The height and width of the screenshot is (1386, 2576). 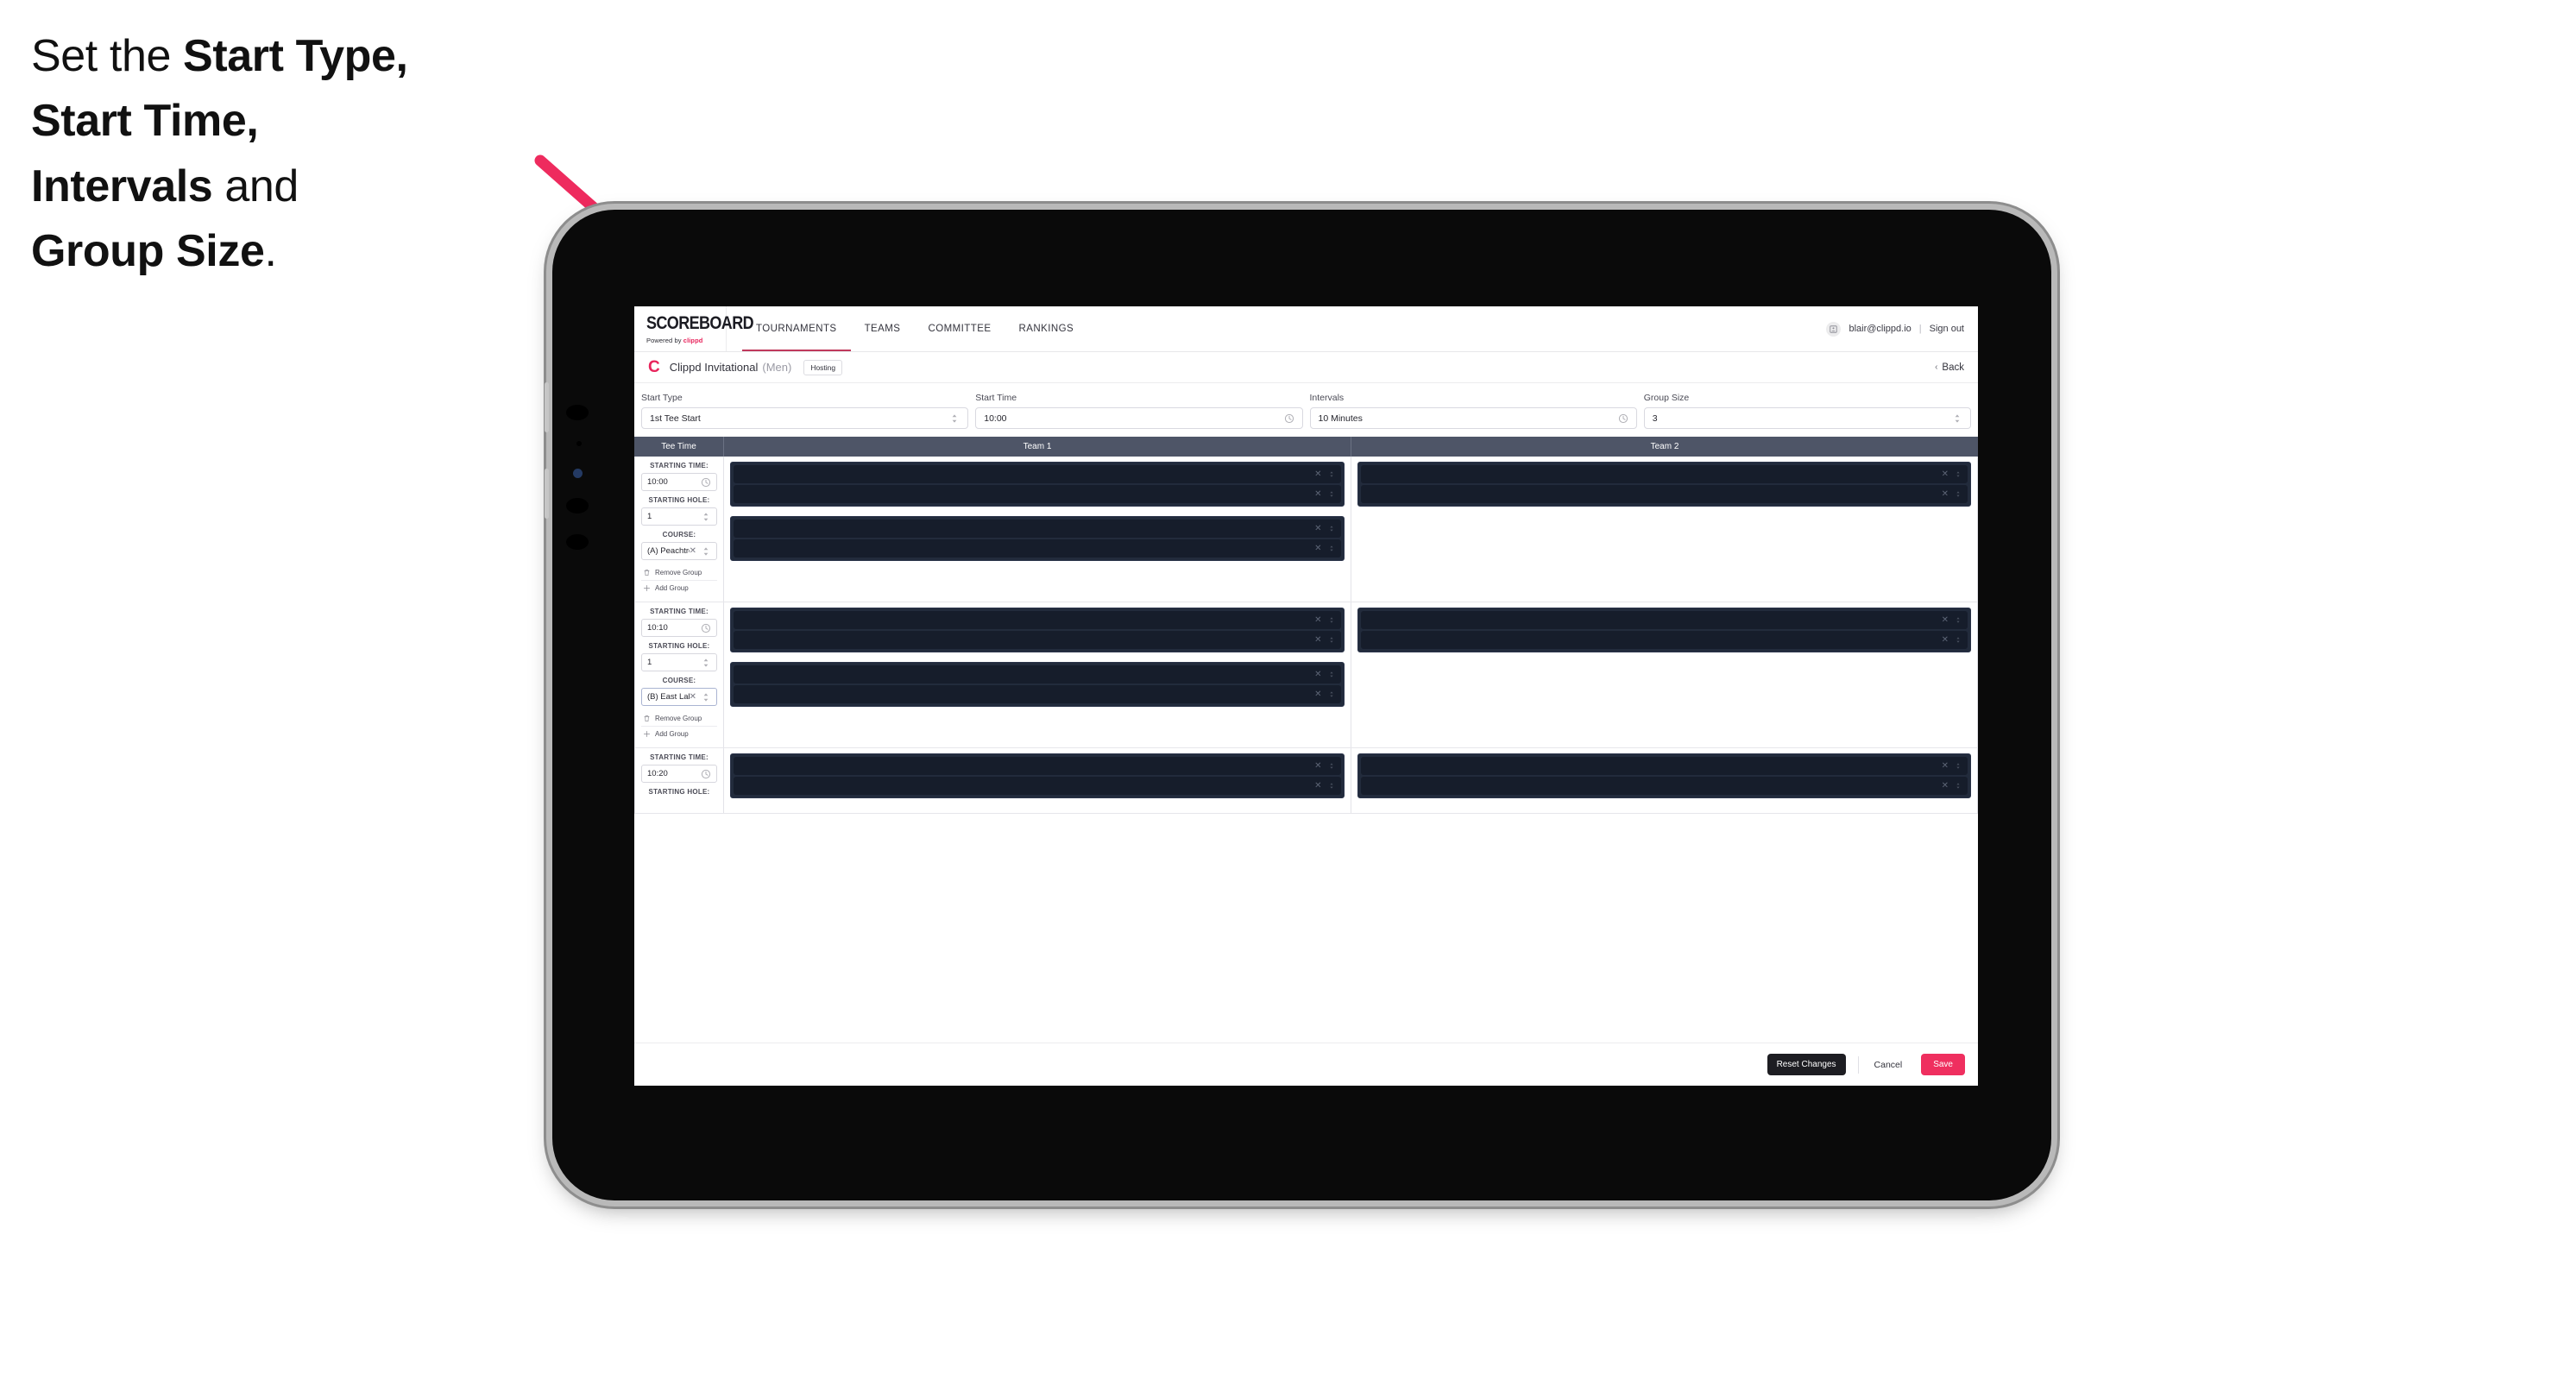 What do you see at coordinates (1949, 368) in the screenshot?
I see `back-button: ‹ Back` at bounding box center [1949, 368].